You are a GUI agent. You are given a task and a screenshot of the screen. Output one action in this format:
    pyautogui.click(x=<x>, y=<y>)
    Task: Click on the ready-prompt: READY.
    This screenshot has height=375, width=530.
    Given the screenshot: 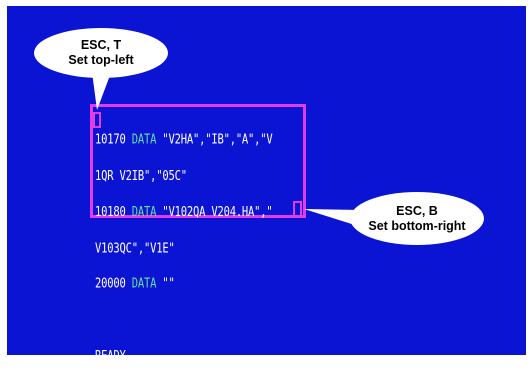 What is the action you would take?
    pyautogui.click(x=113, y=356)
    